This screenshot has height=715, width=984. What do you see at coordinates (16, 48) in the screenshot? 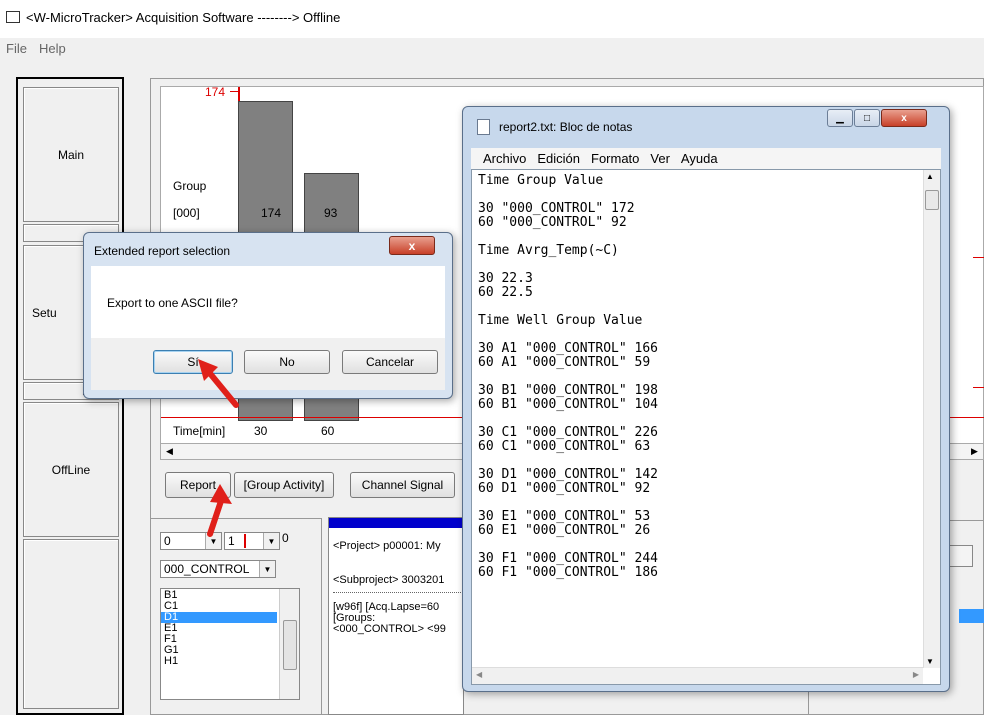
I see `menu-file: File` at bounding box center [16, 48].